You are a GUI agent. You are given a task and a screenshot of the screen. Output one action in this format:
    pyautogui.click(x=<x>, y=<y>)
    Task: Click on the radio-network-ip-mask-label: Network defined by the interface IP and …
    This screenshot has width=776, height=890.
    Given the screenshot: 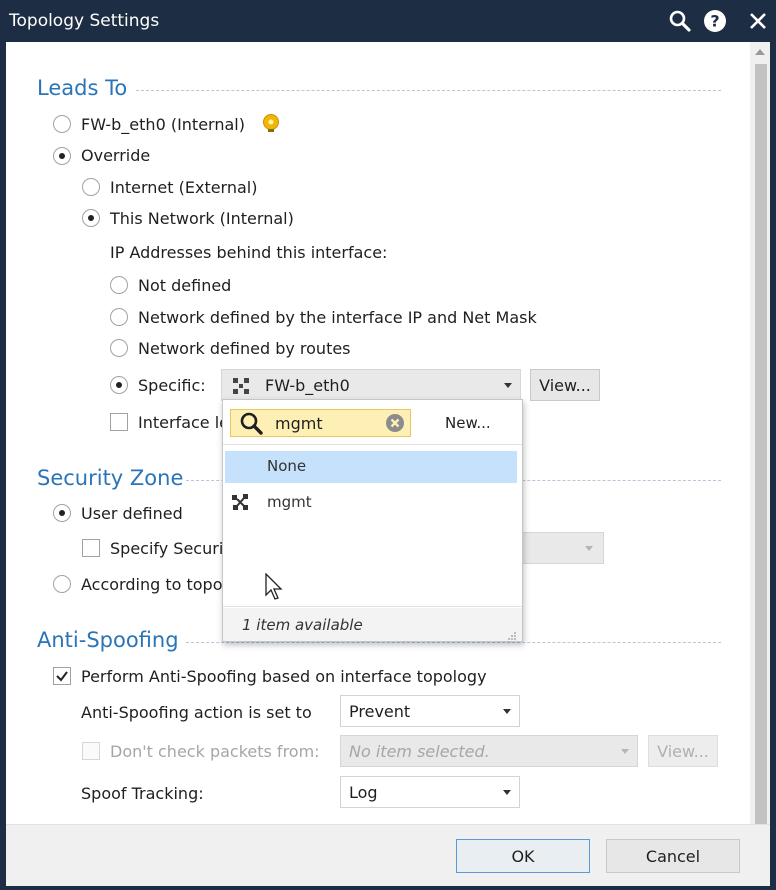 What is the action you would take?
    pyautogui.click(x=337, y=317)
    